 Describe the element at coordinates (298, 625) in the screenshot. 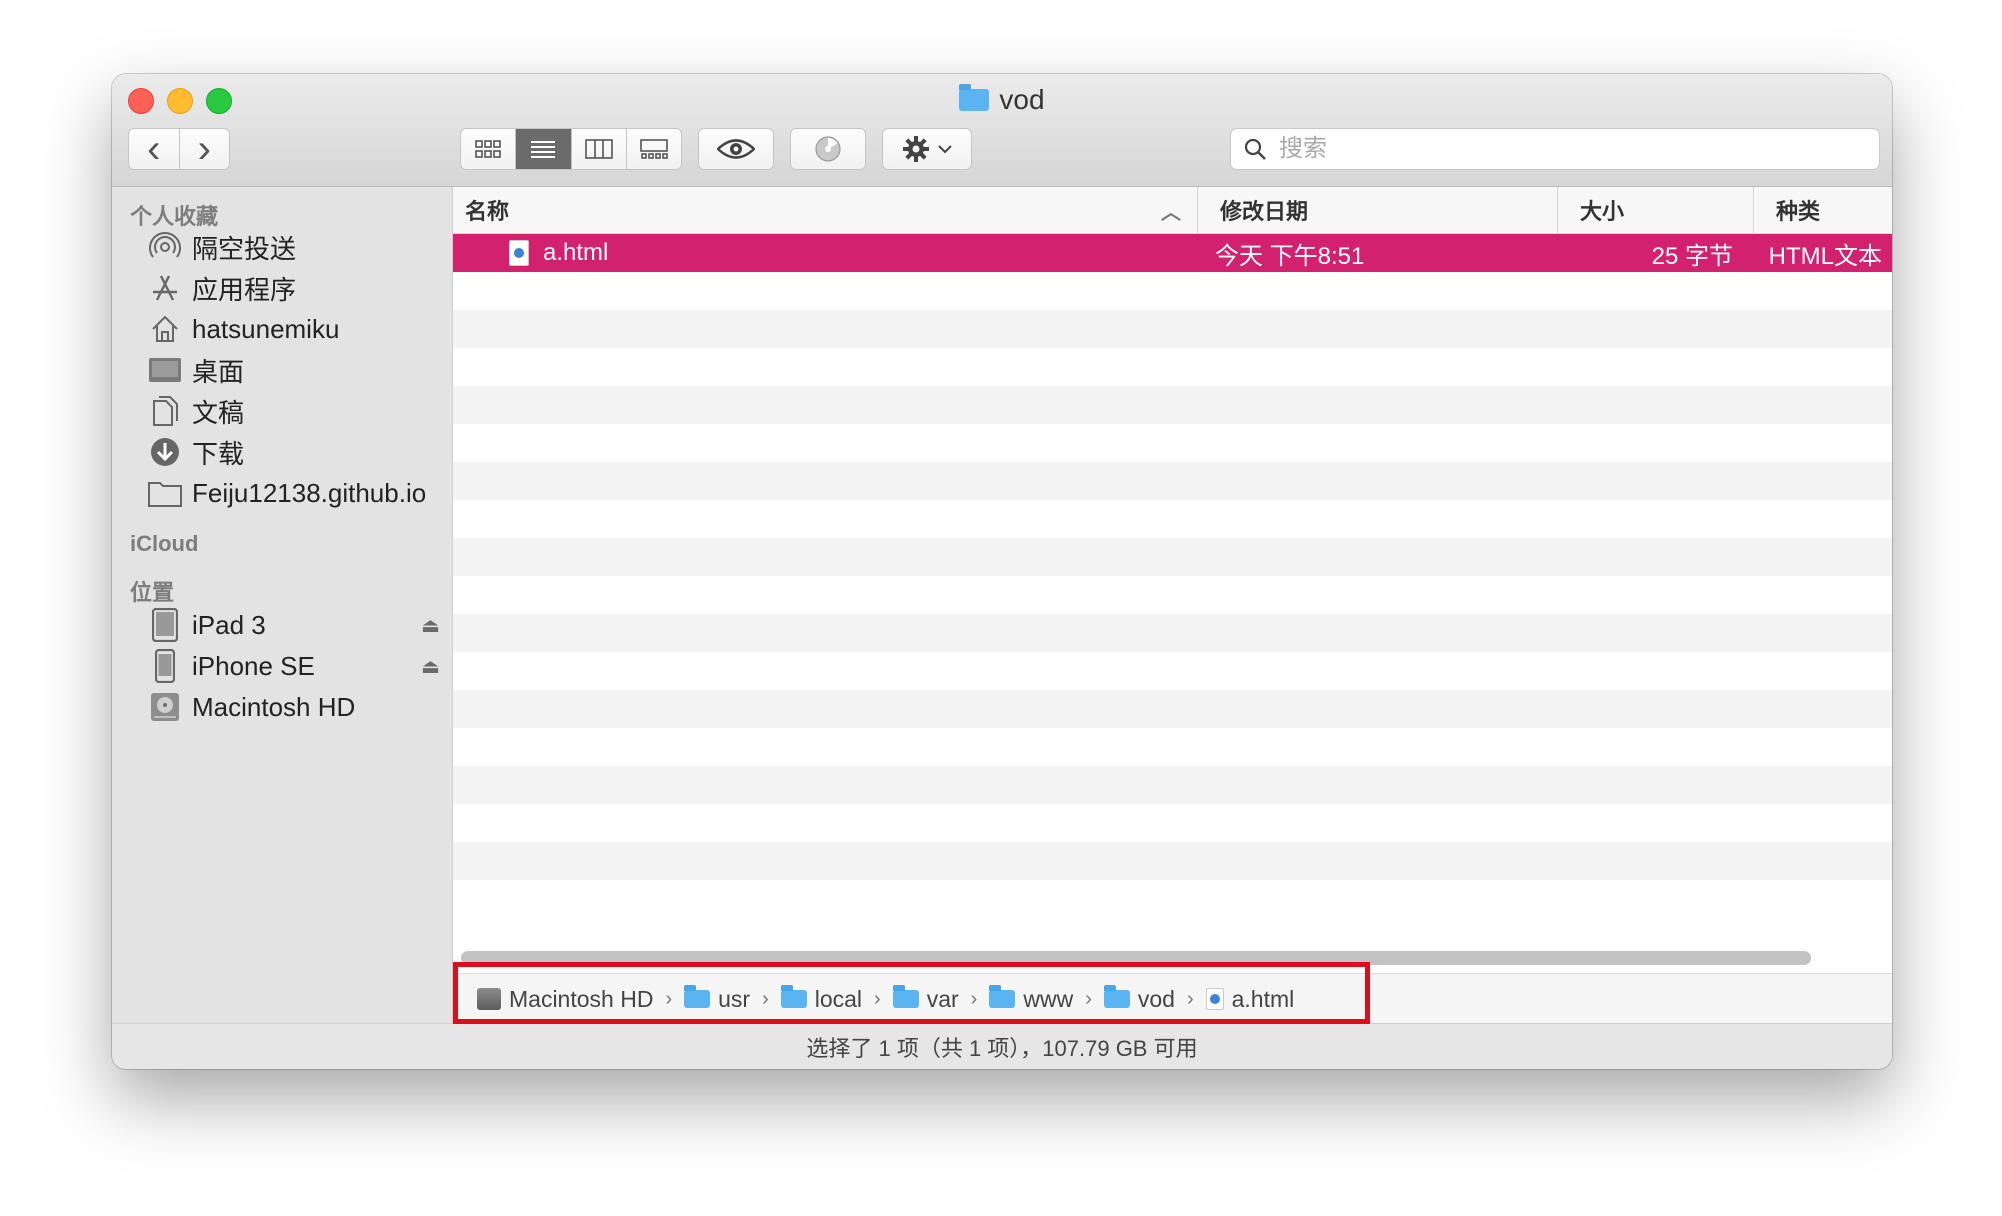

I see `sidebar-item-ipad: iPad 3 ⏏` at that location.